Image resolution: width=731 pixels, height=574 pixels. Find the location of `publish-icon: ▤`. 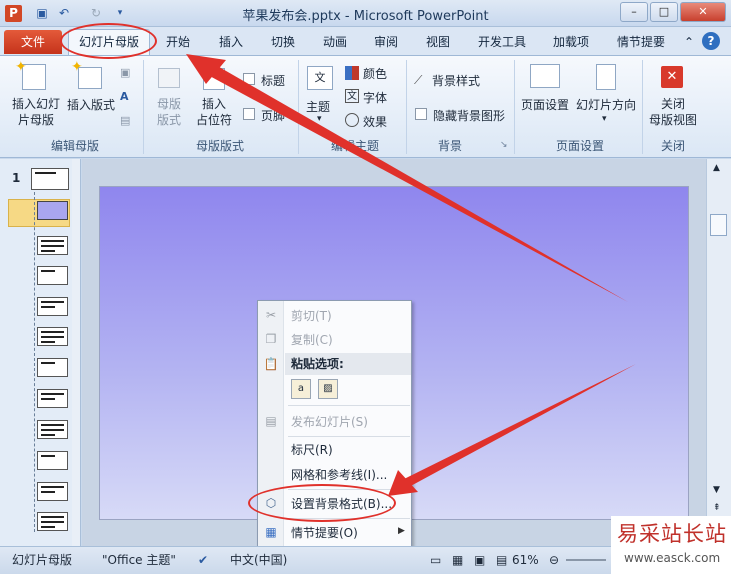

publish-icon: ▤ is located at coordinates (271, 421).